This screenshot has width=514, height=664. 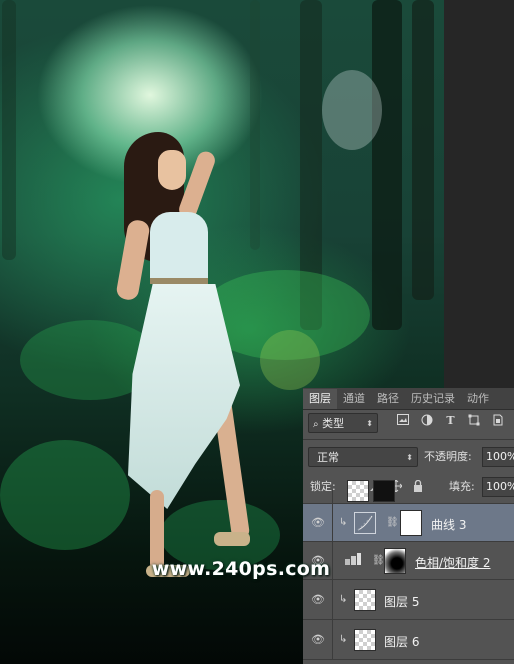 What do you see at coordinates (408, 439) in the screenshot?
I see `panel-divider` at bounding box center [408, 439].